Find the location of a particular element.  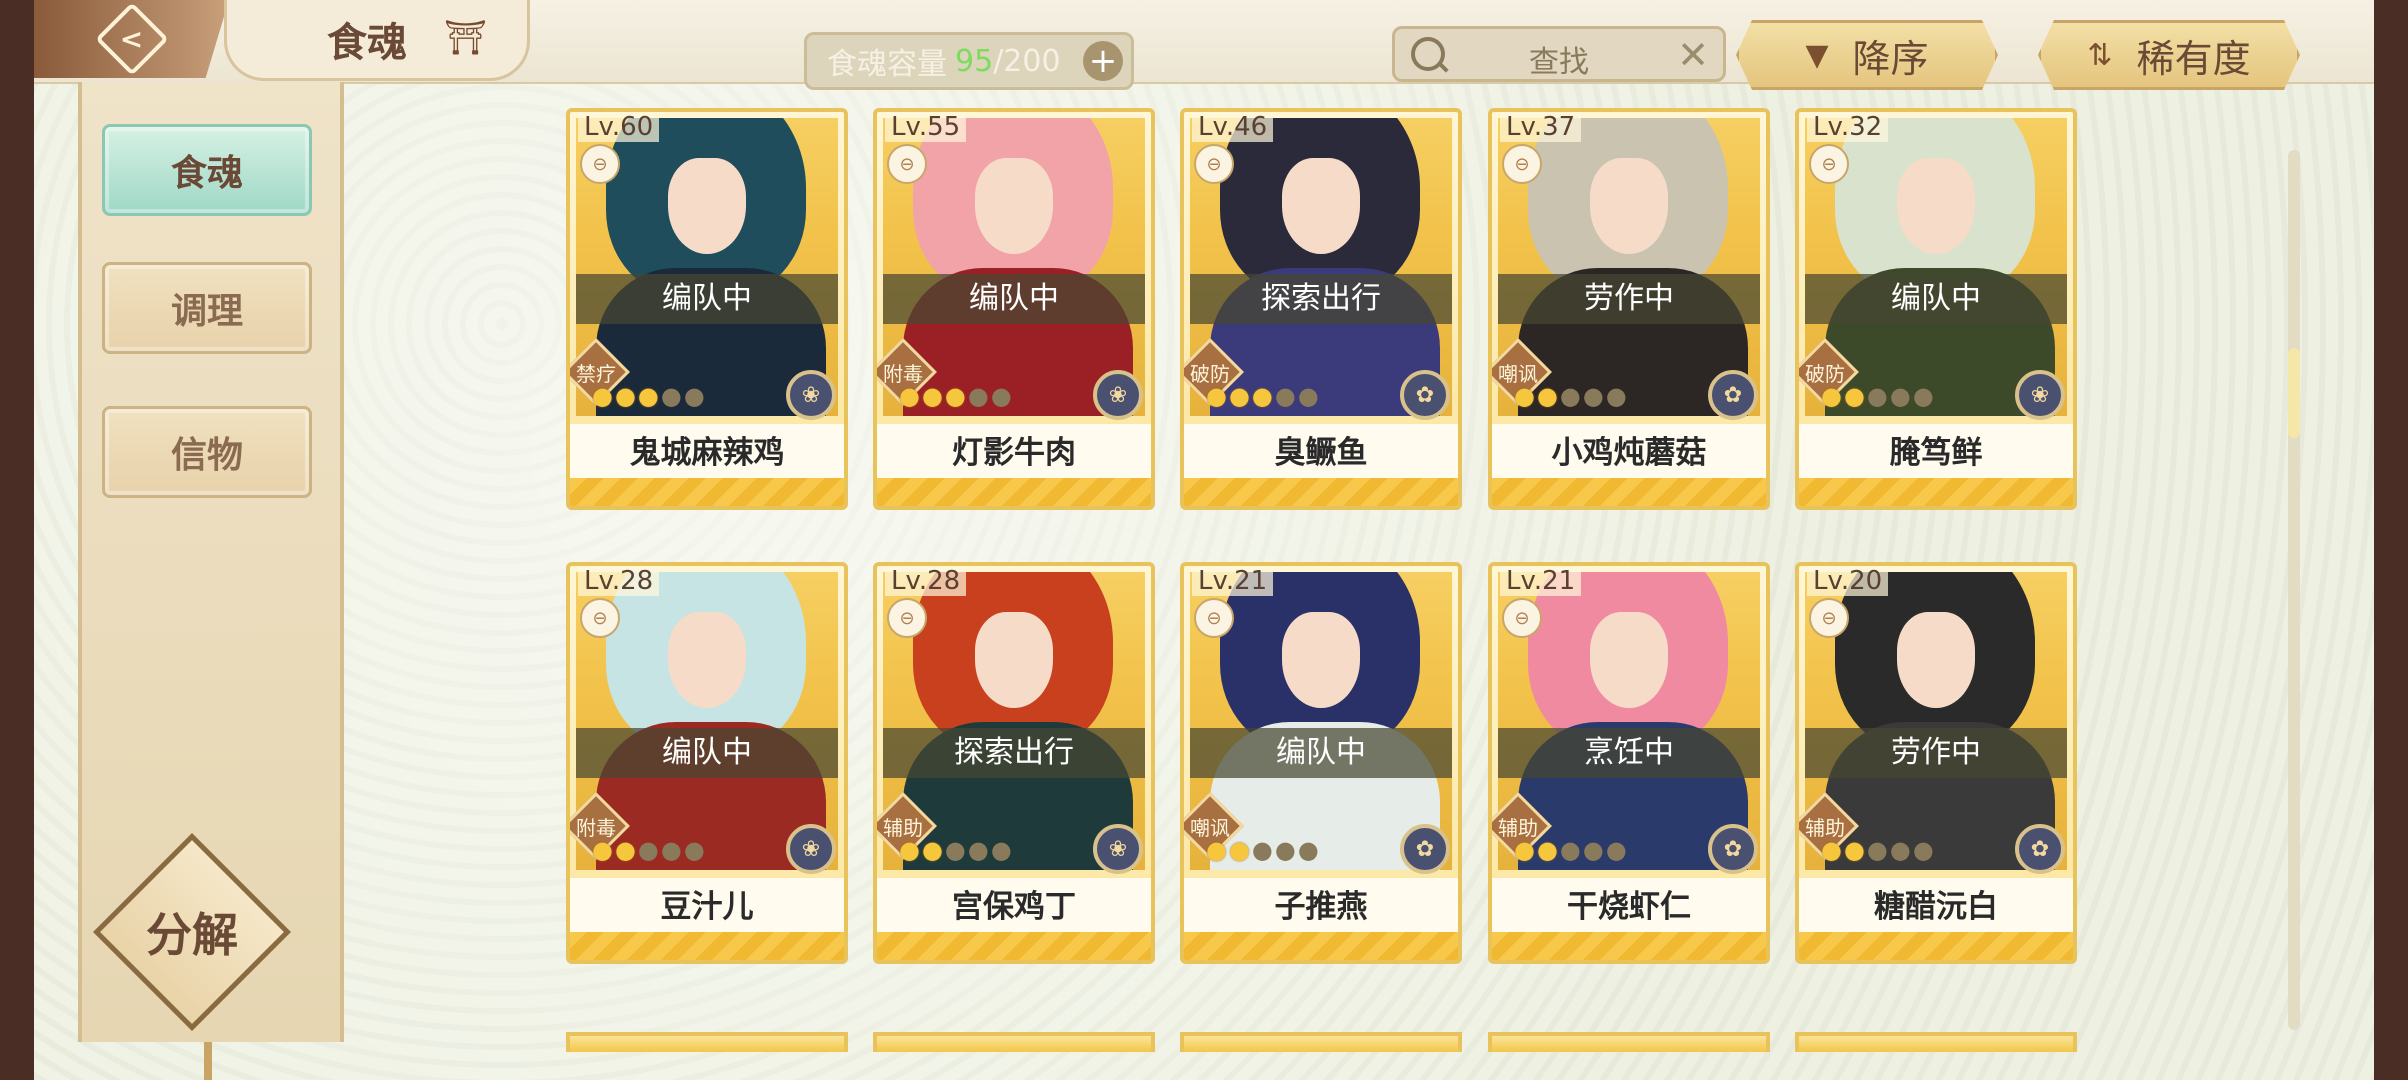

food-soul-card: Lv.21 ⊖ 烹饪中 辅助 ● ● ● ● ● ✿ 干烧虾仁 is located at coordinates (1629, 763).